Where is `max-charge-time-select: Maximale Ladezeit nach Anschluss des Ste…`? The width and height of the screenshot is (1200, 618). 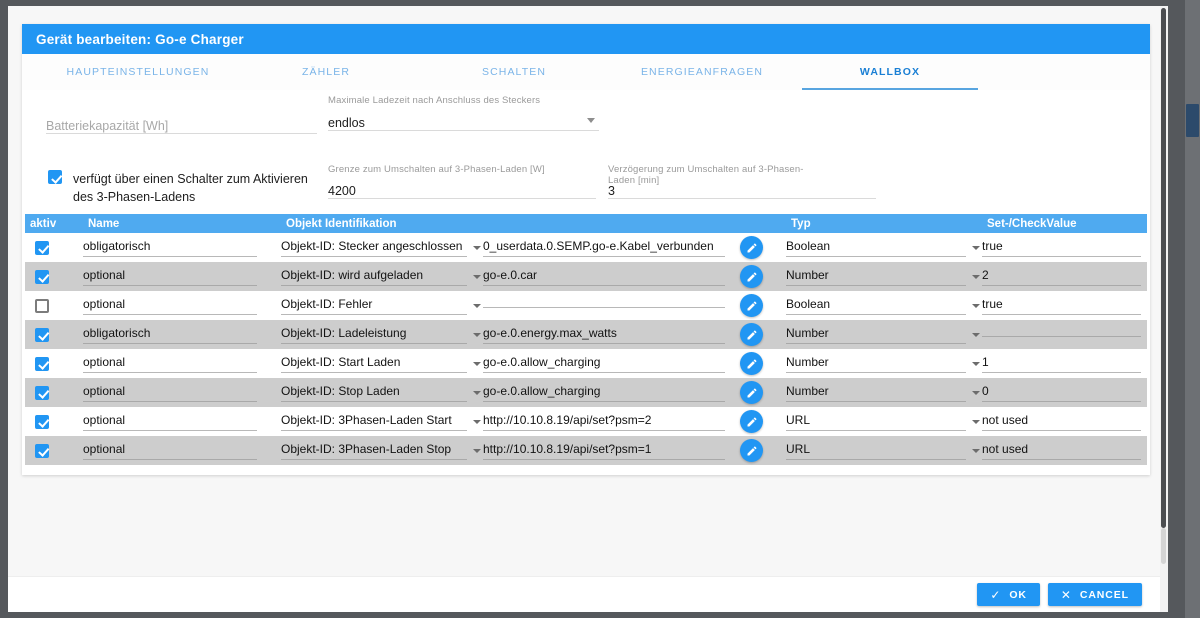 max-charge-time-select: Maximale Ladezeit nach Anschluss des Ste… is located at coordinates (463, 113).